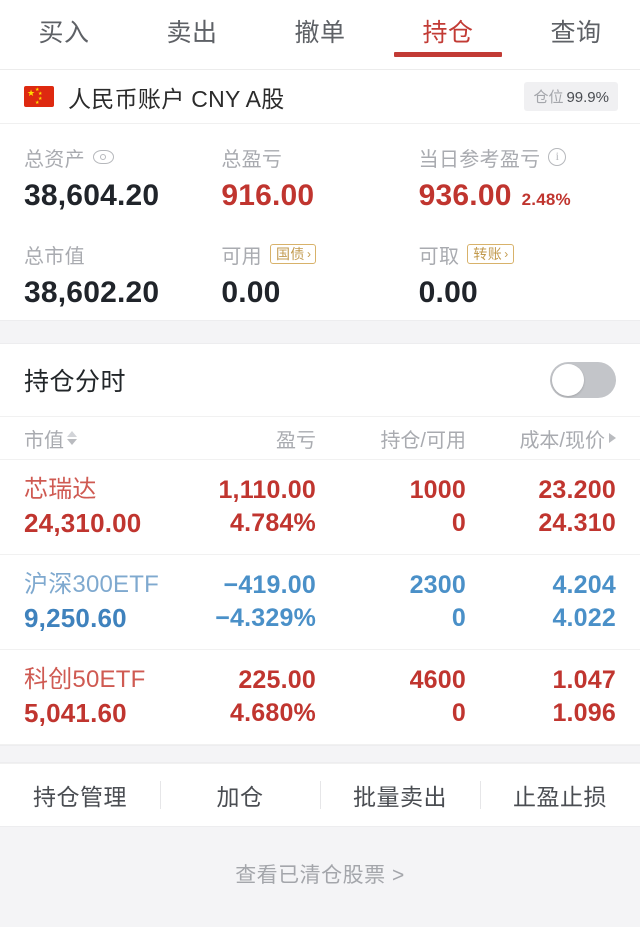  Describe the element at coordinates (541, 507) in the screenshot. I see `cell-cost-price: 23.200 24.310` at that location.